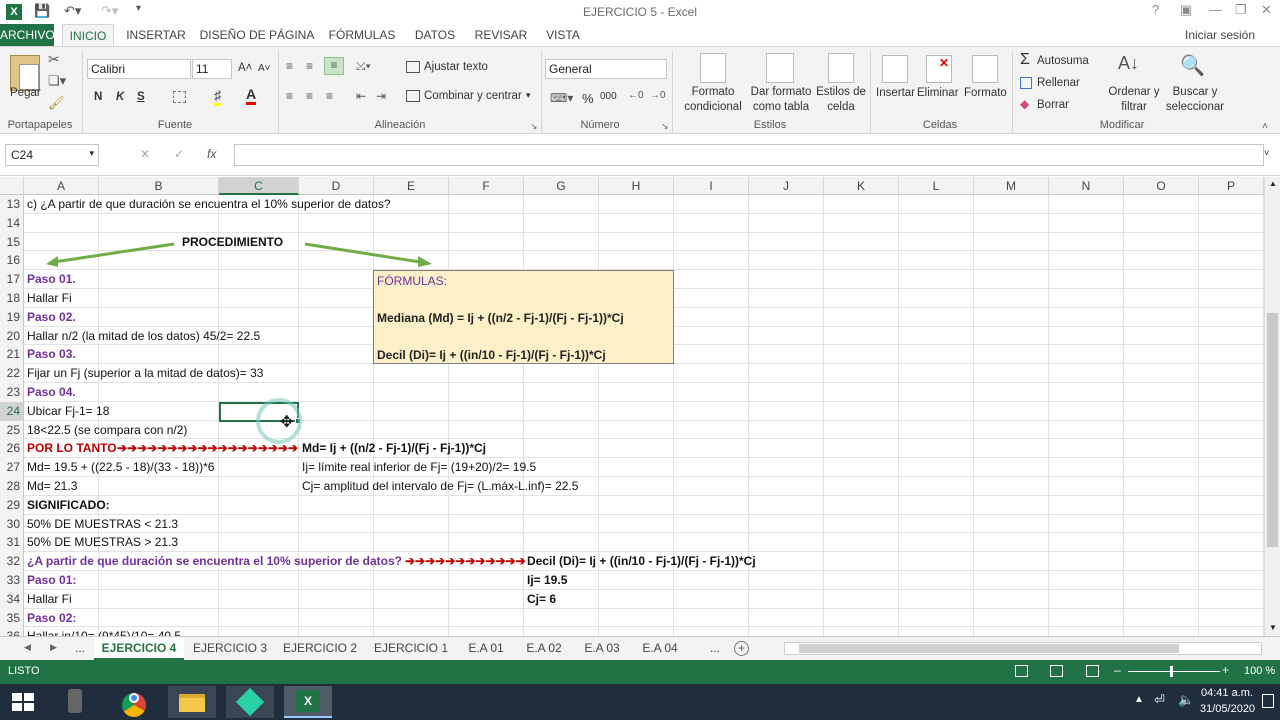 Image resolution: width=1280 pixels, height=720 pixels. Describe the element at coordinates (334, 66) in the screenshot. I see `align-bottom-icon: ≡` at that location.